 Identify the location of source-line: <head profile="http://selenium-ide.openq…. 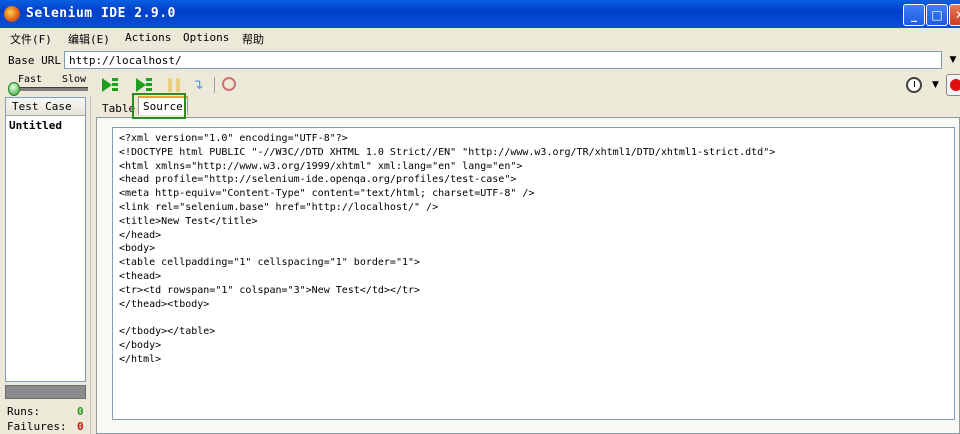
(318, 180).